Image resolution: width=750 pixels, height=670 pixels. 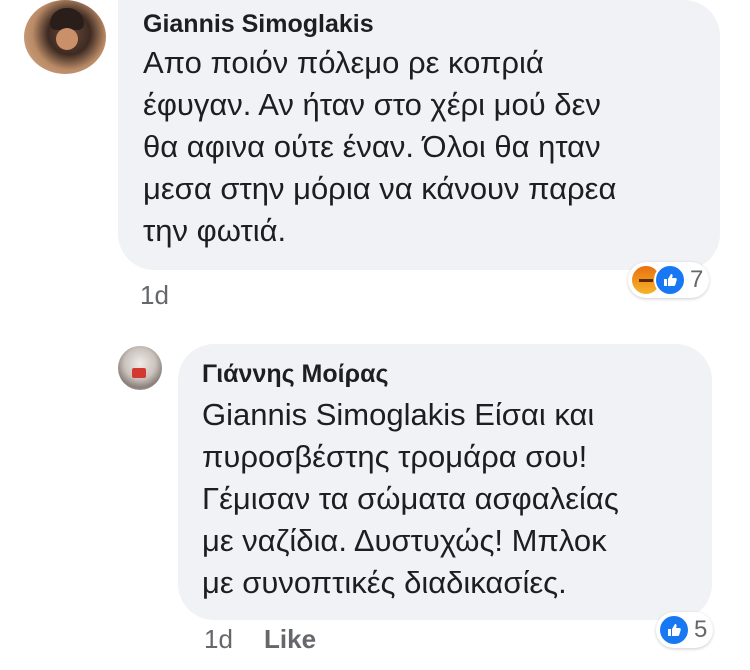 What do you see at coordinates (290, 639) in the screenshot?
I see `like-button: Like` at bounding box center [290, 639].